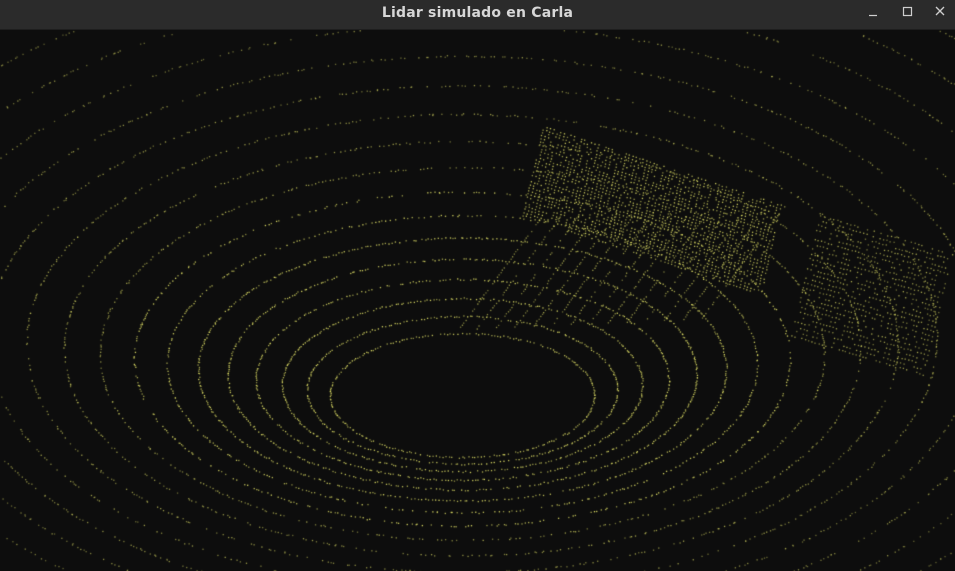 Image resolution: width=955 pixels, height=571 pixels. I want to click on title-bar: Lidar simulado en Carla, so click(477, 15).